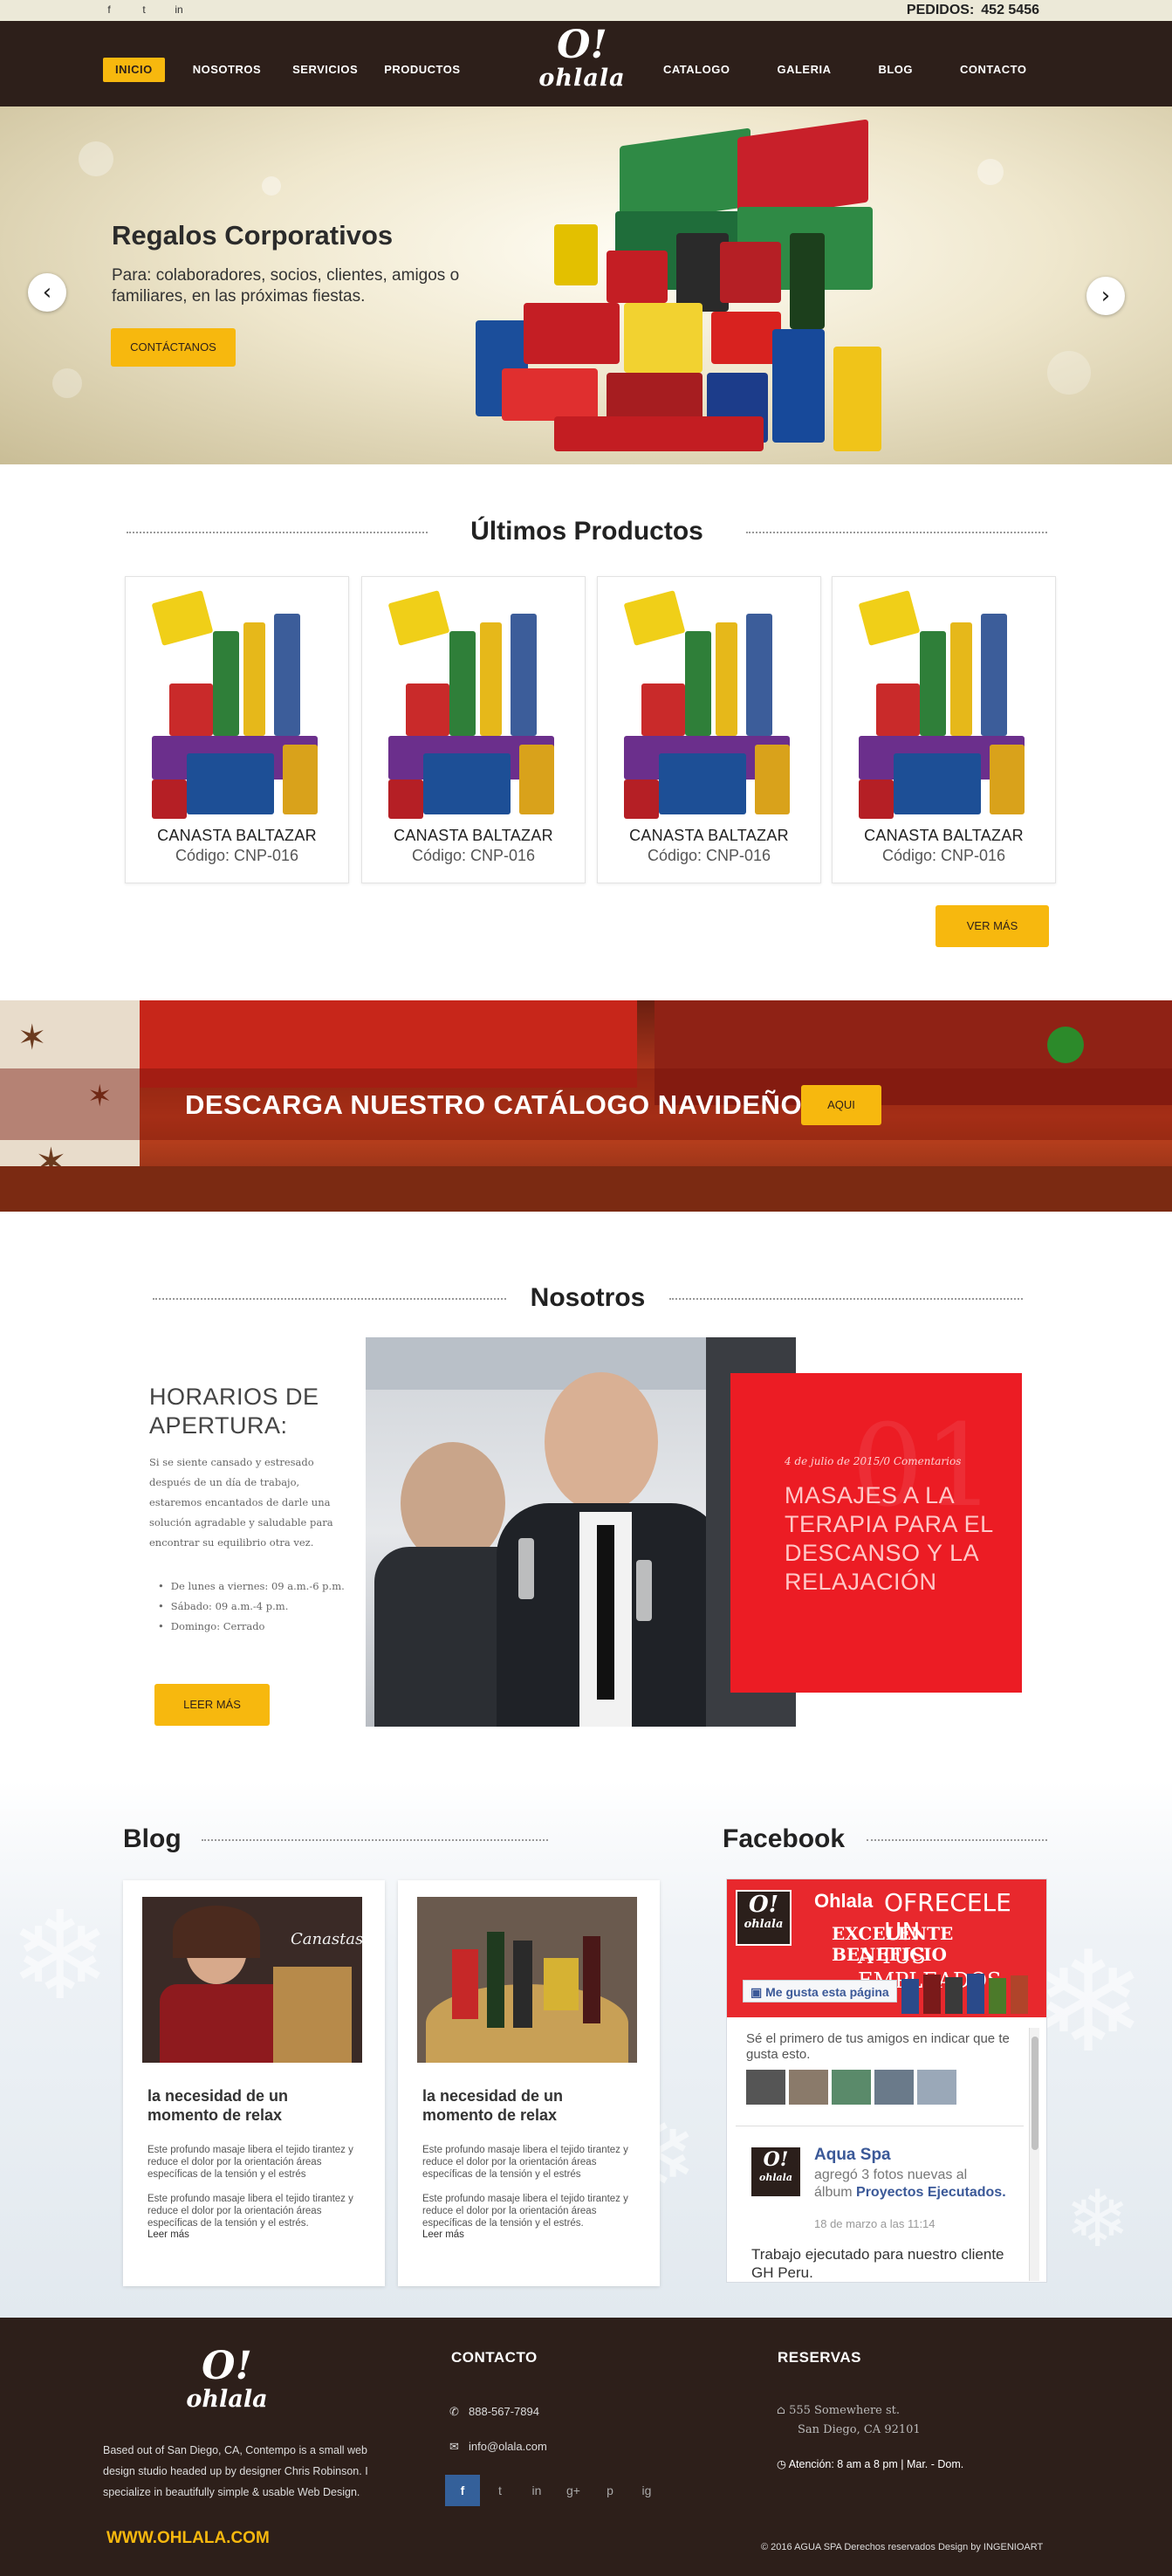 The width and height of the screenshot is (1172, 2576). What do you see at coordinates (47, 292) in the screenshot?
I see `slider-prev-button: ‹` at bounding box center [47, 292].